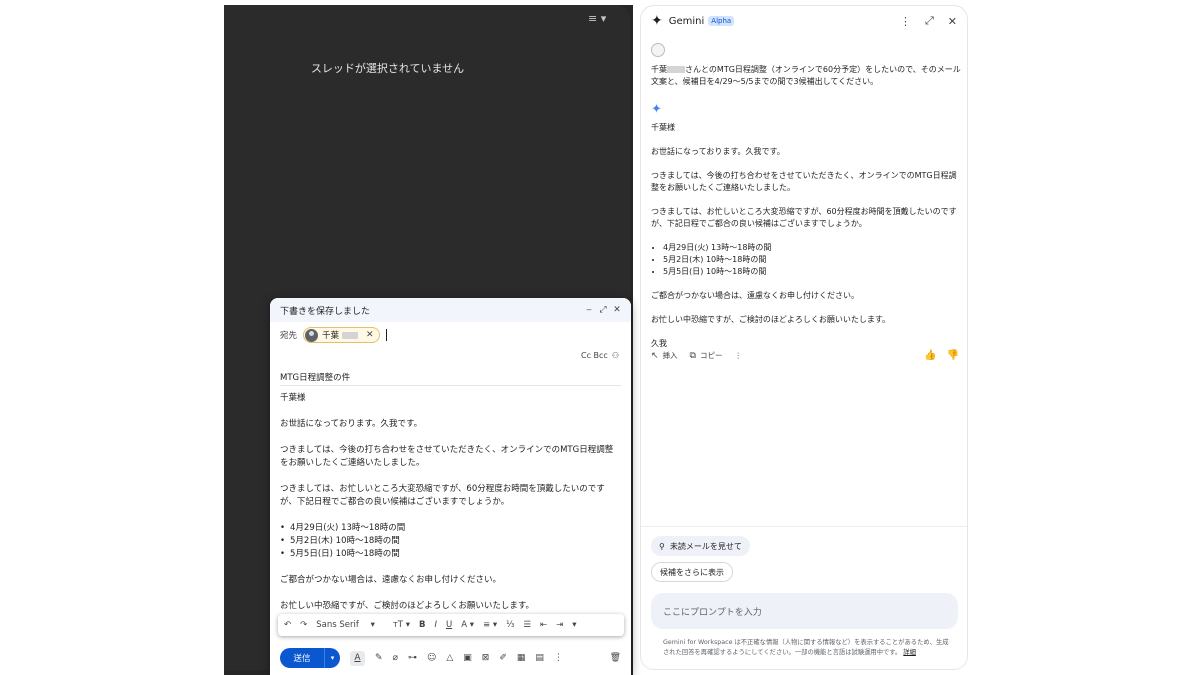 Image resolution: width=1200 pixels, height=675 pixels. I want to click on bulleted-list-icon: ☰, so click(527, 625).